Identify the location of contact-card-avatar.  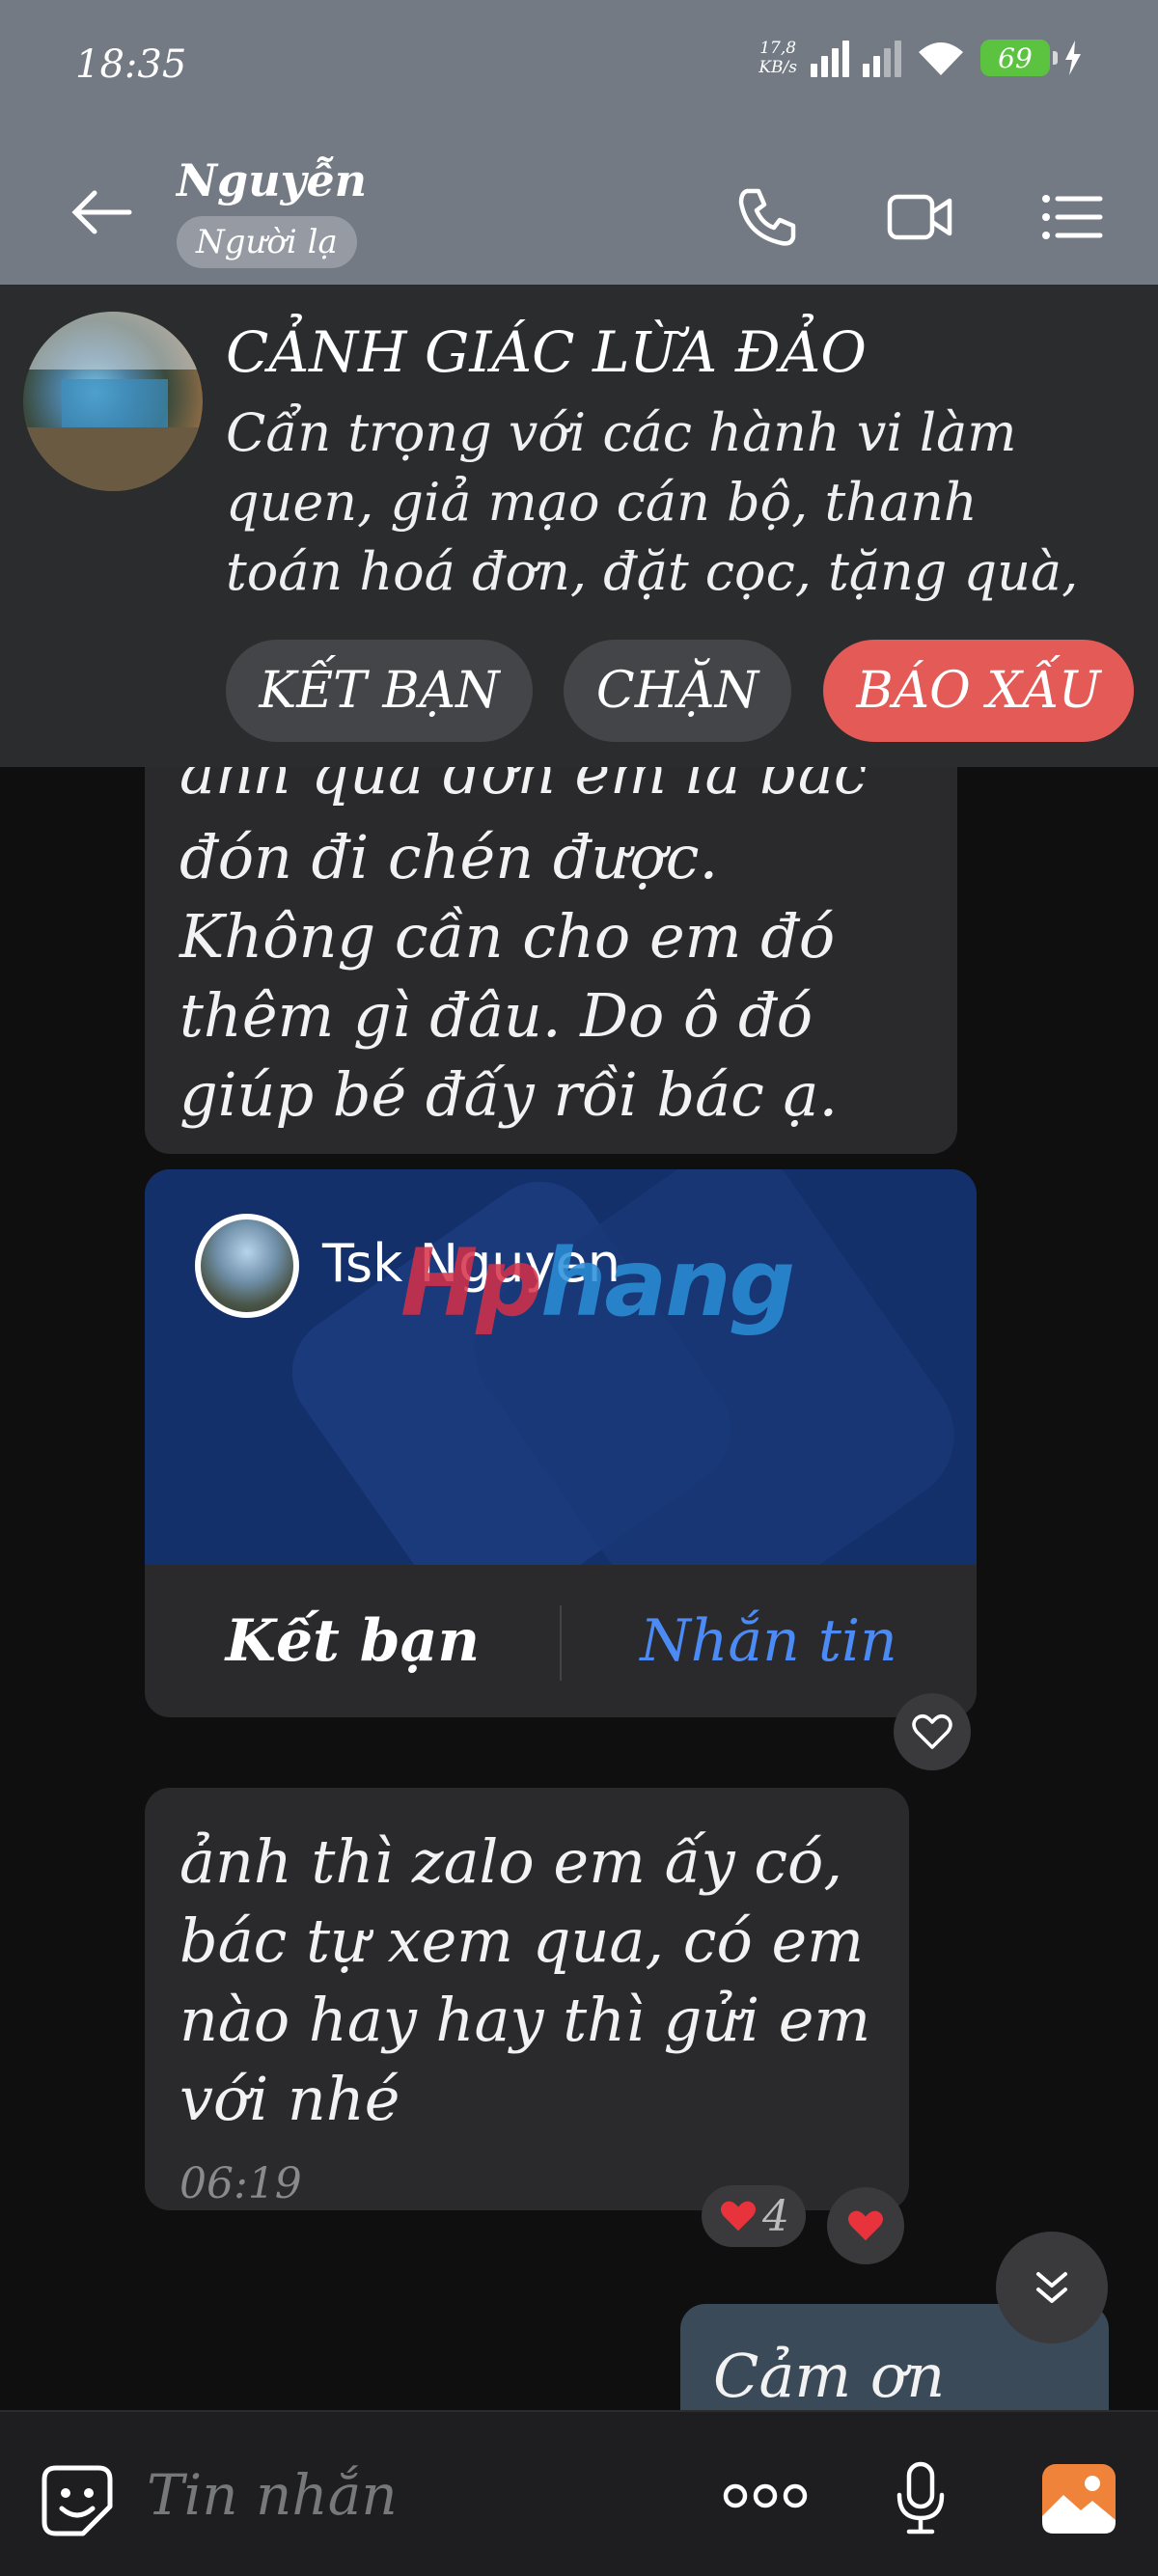
(247, 1266).